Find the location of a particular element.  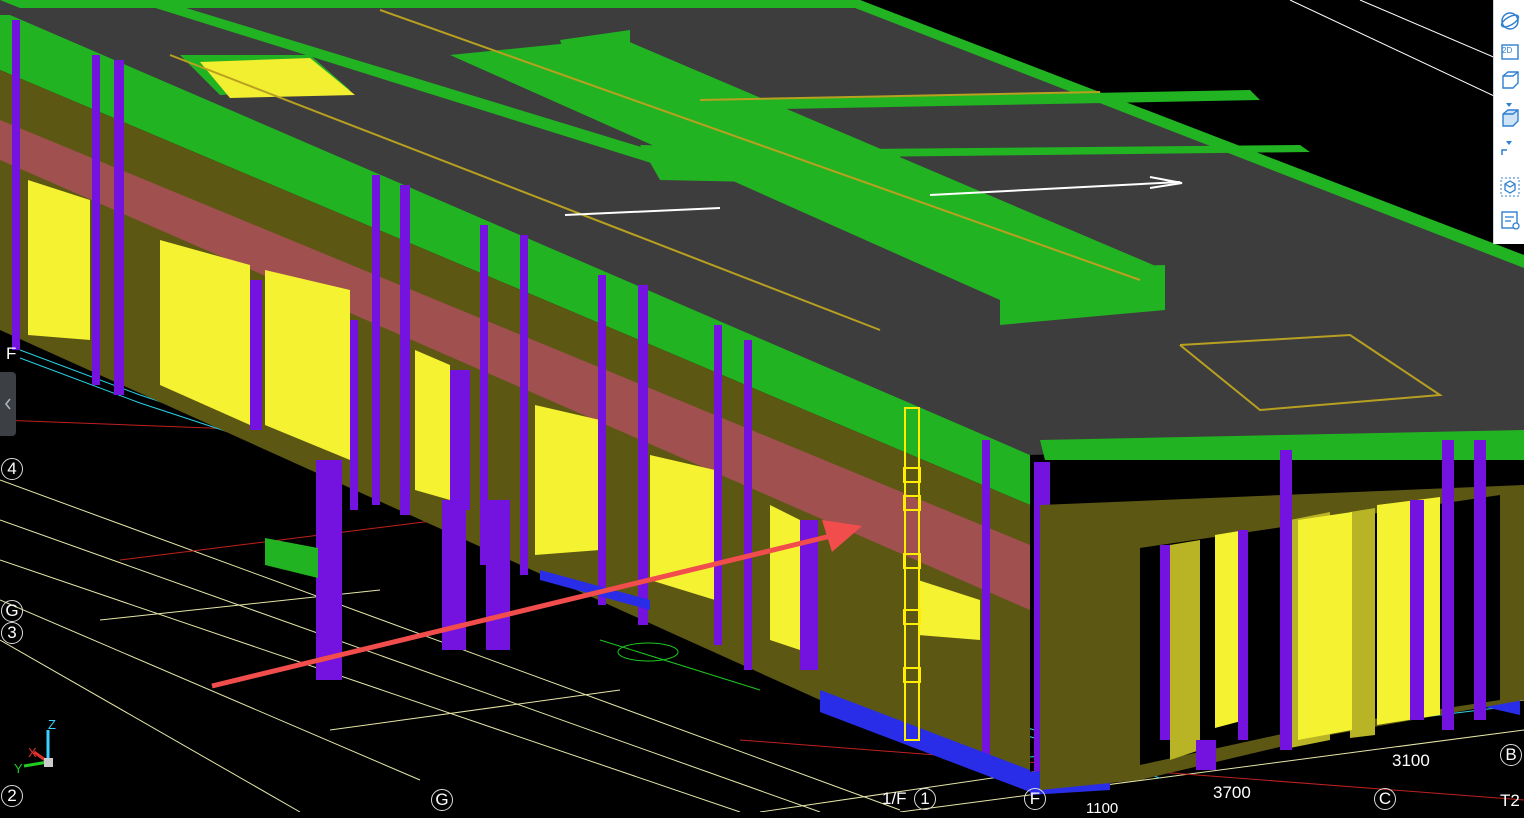

grid-bubble-g-left: G is located at coordinates (12, 611).